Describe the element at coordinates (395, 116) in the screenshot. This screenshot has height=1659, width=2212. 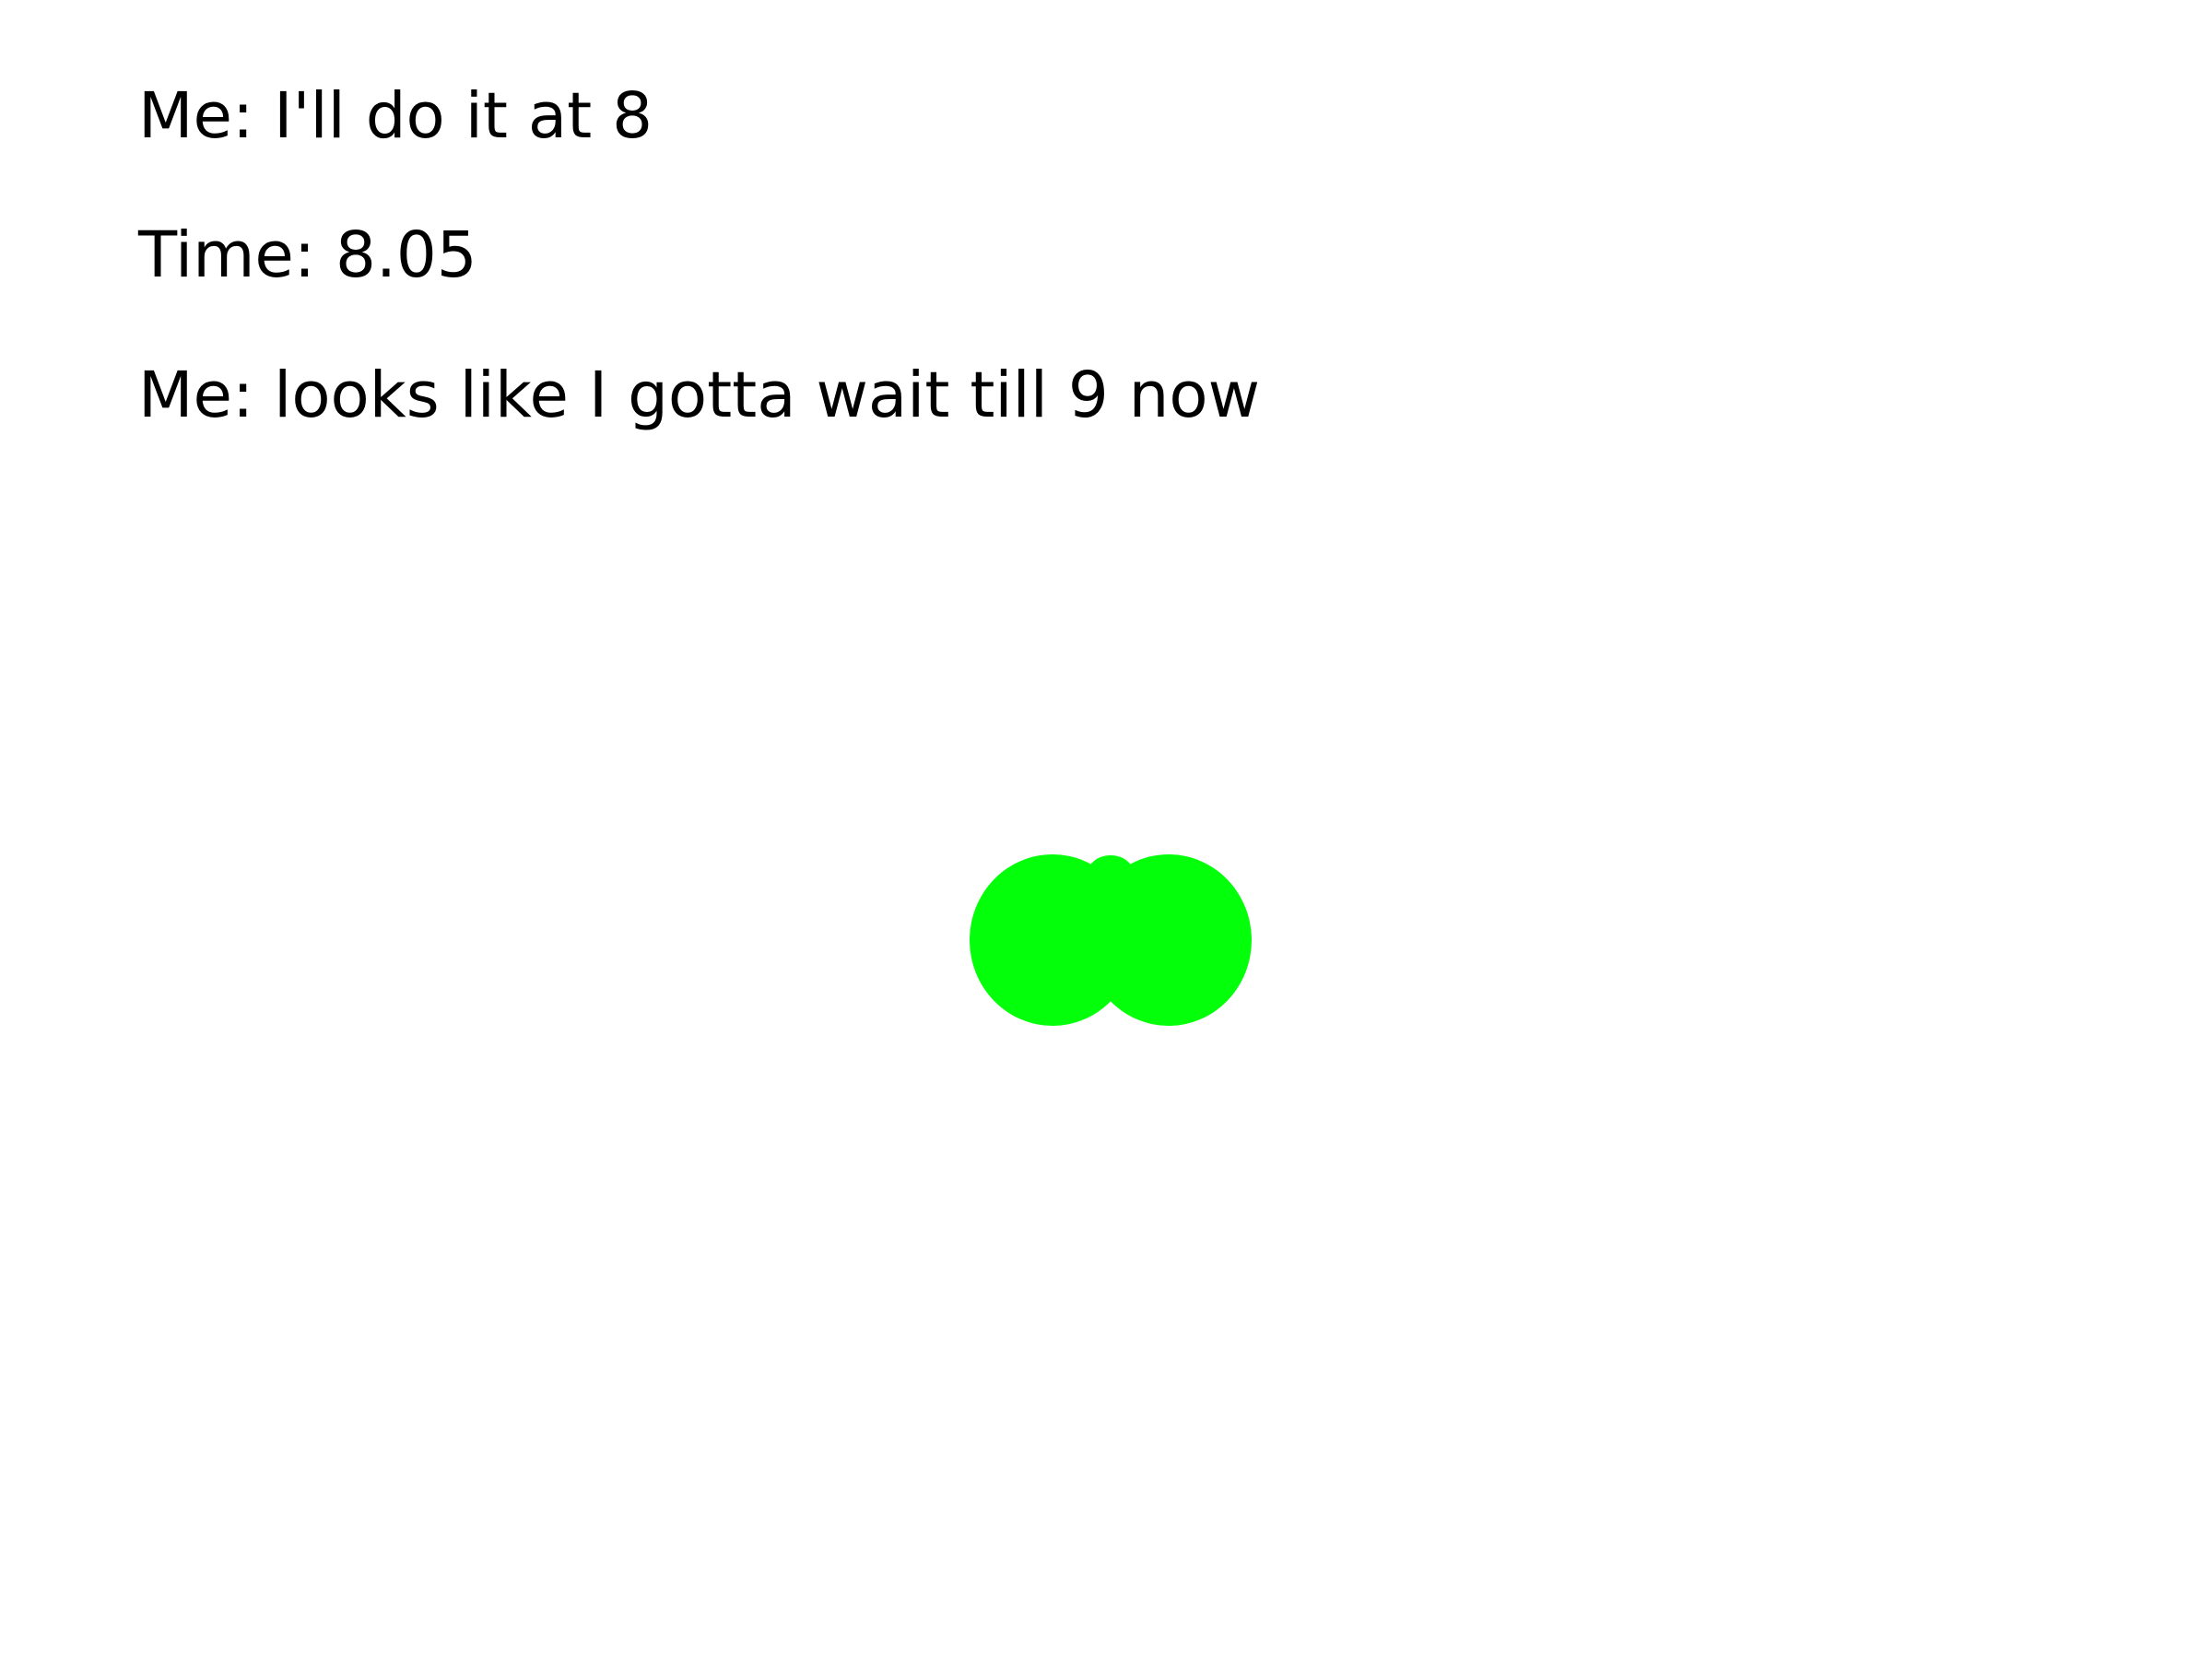
I see `caption-line-1: Me: I'll do it at 8` at that location.